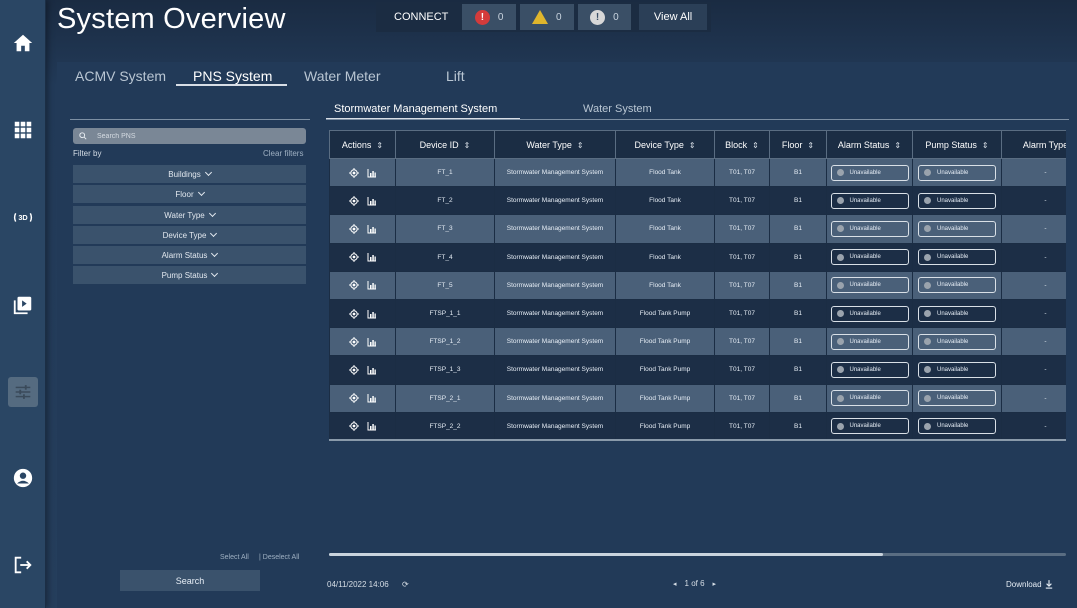 The width and height of the screenshot is (1077, 608). Describe the element at coordinates (189, 174) in the screenshot. I see `filter-buildings-dropdown: Buildings` at that location.